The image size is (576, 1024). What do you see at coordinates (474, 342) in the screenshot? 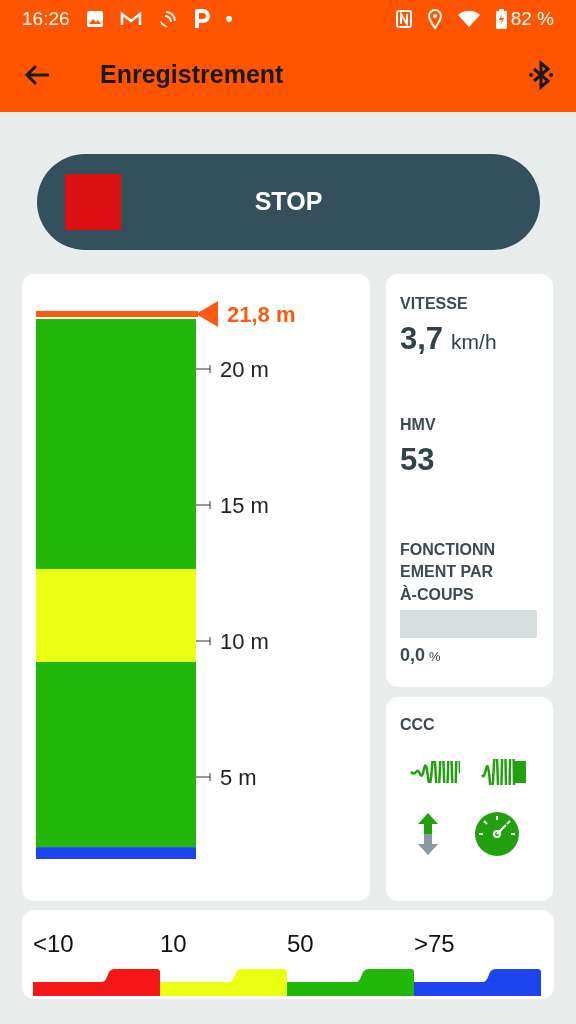
I see `speed-unit: km/h` at bounding box center [474, 342].